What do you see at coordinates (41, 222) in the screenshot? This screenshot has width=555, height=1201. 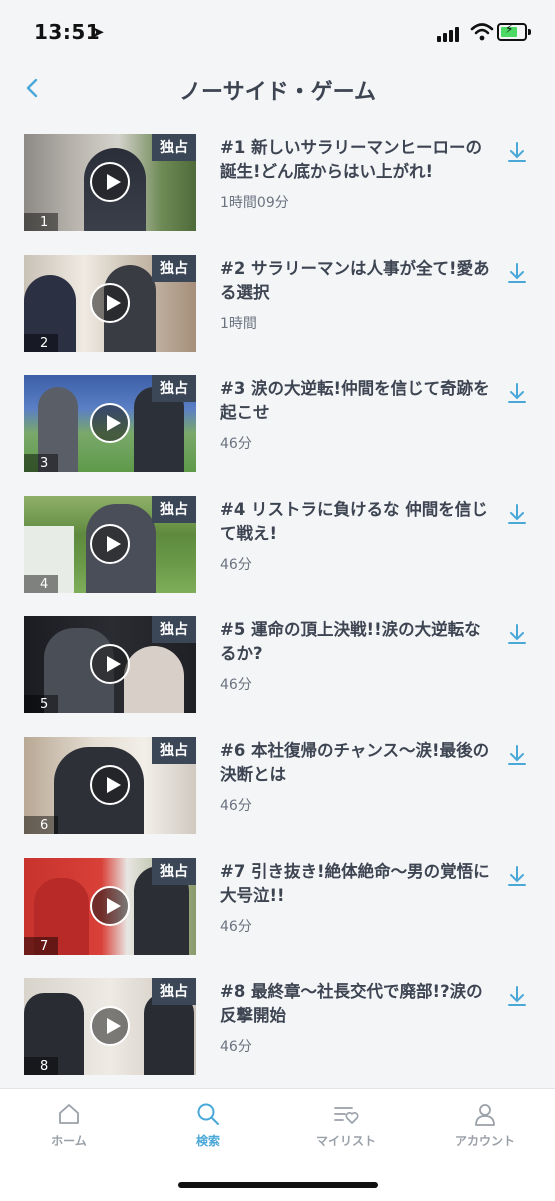 I see `episode-number: 1` at bounding box center [41, 222].